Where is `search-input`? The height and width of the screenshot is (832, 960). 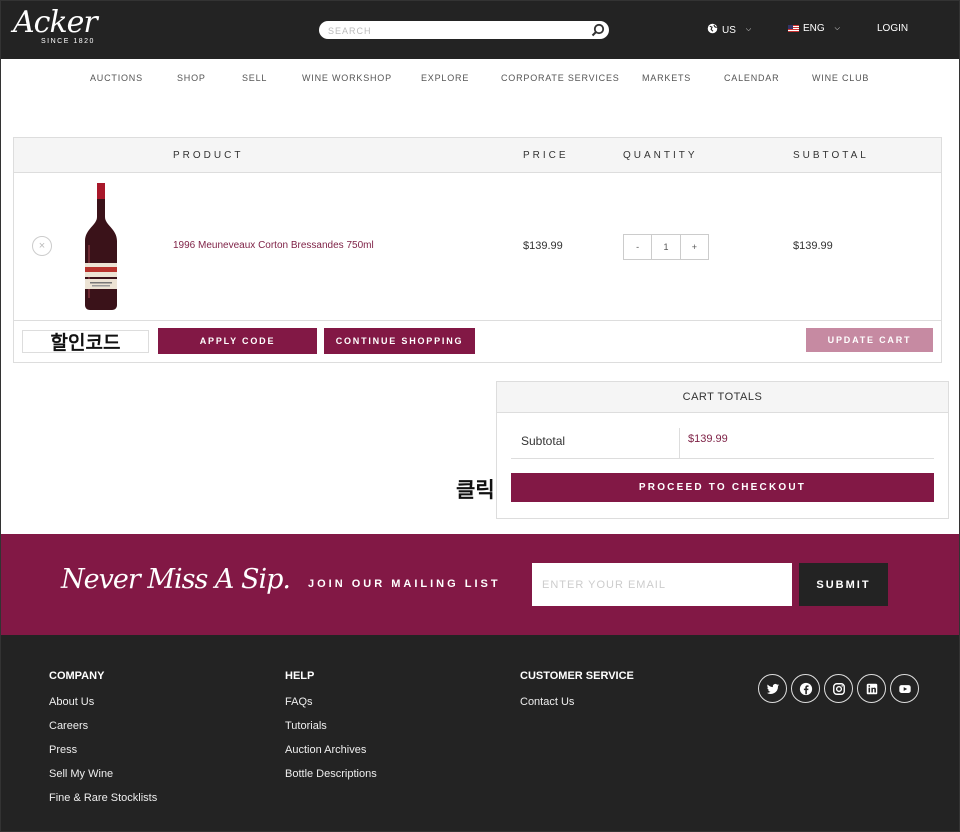
search-input is located at coordinates (449, 31).